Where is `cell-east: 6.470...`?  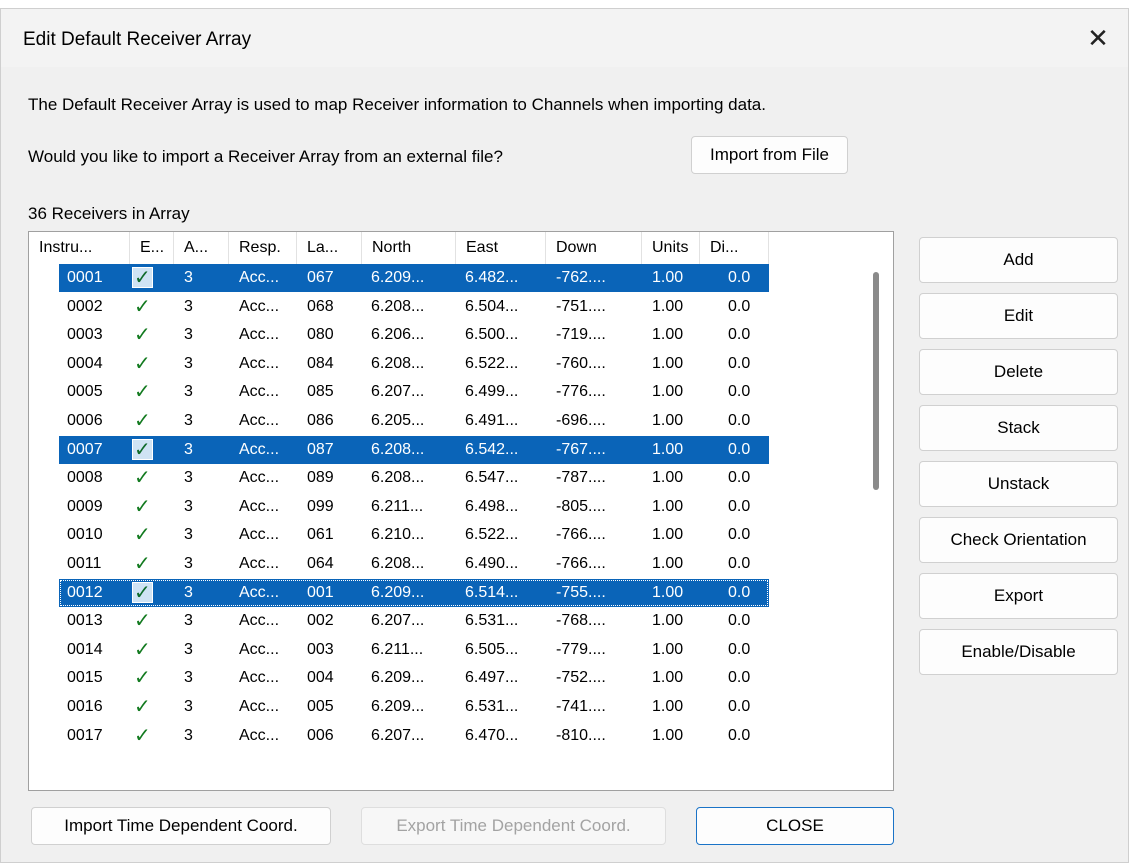
cell-east: 6.470... is located at coordinates (492, 735).